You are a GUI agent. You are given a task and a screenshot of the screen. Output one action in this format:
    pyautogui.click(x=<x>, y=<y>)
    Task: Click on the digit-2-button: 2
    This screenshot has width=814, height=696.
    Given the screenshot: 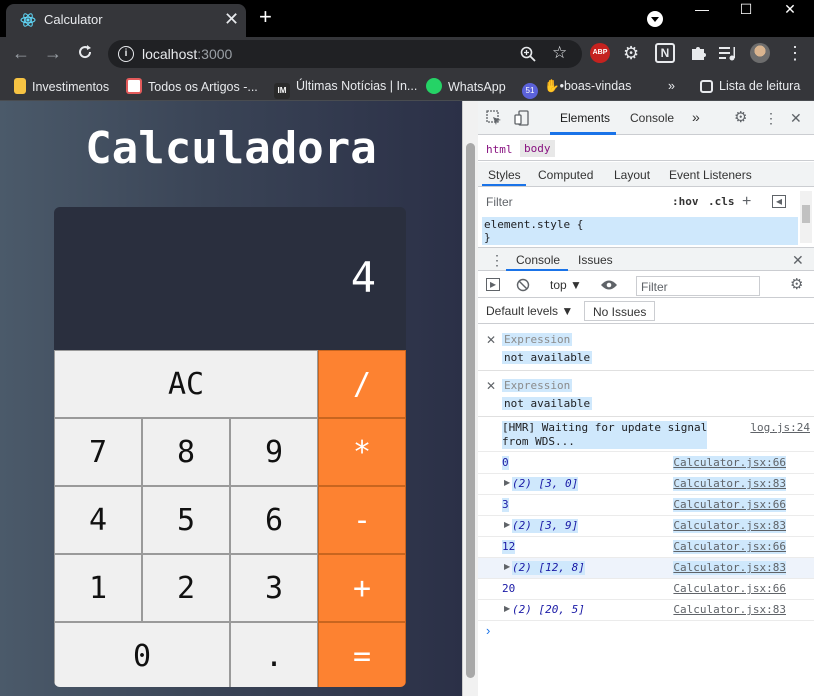 What is the action you would take?
    pyautogui.click(x=186, y=588)
    